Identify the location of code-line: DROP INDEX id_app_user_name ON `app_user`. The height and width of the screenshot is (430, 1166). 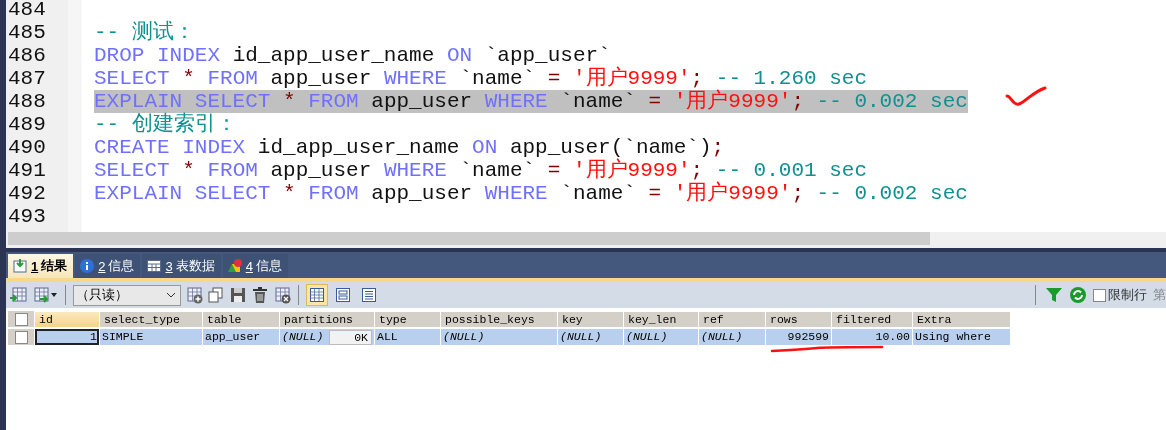
(352, 55).